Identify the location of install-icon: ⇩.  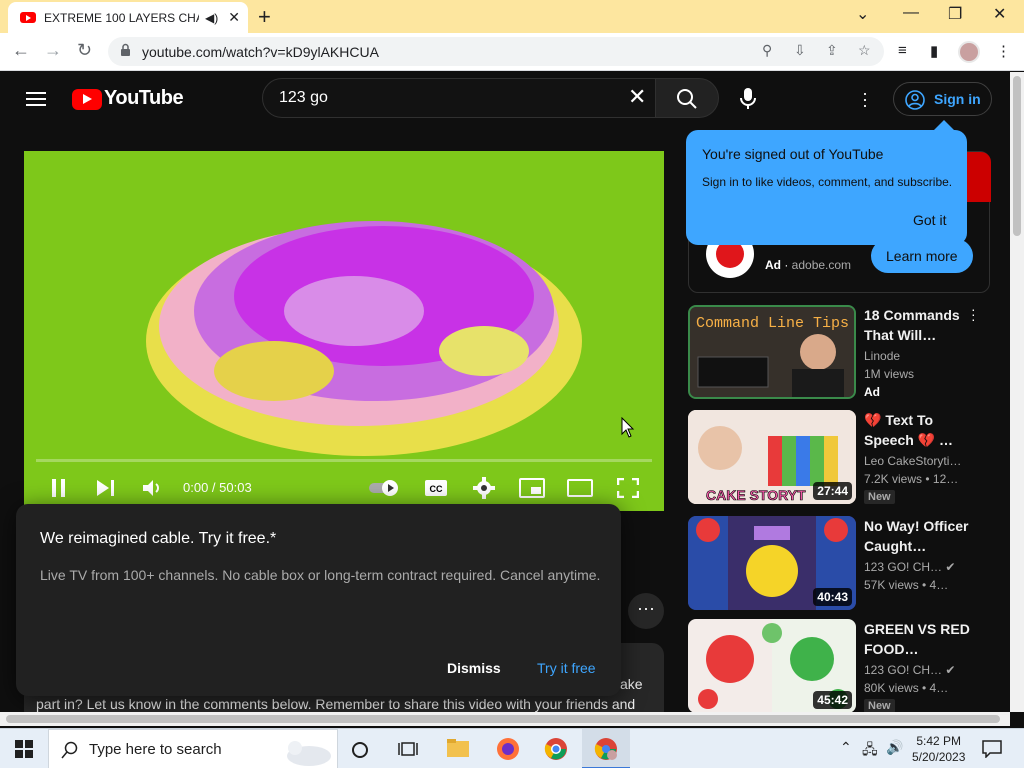
(800, 50).